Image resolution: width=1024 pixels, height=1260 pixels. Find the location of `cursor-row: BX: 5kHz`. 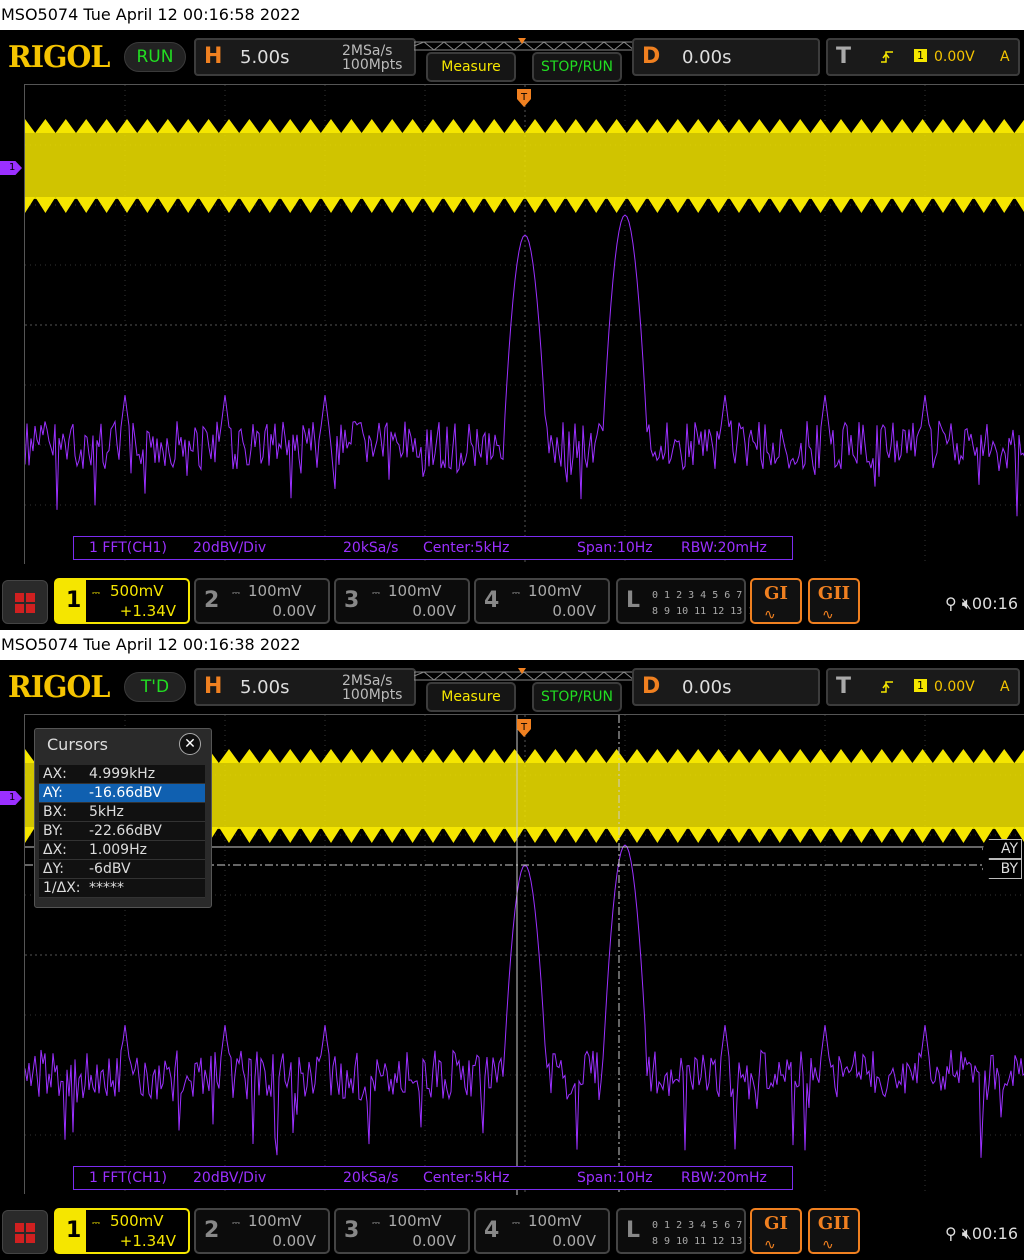

cursor-row: BX: 5kHz is located at coordinates (122, 812).